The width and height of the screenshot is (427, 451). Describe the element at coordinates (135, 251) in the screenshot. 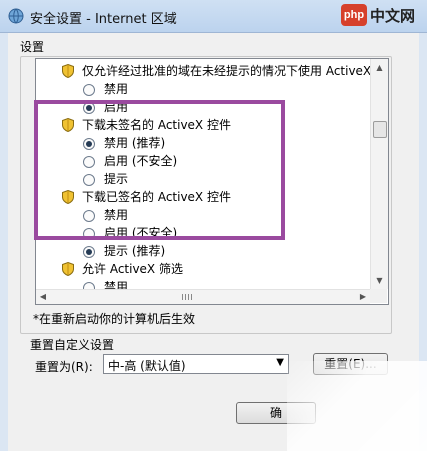

I see `setting-label: 提示 (推荐)` at that location.